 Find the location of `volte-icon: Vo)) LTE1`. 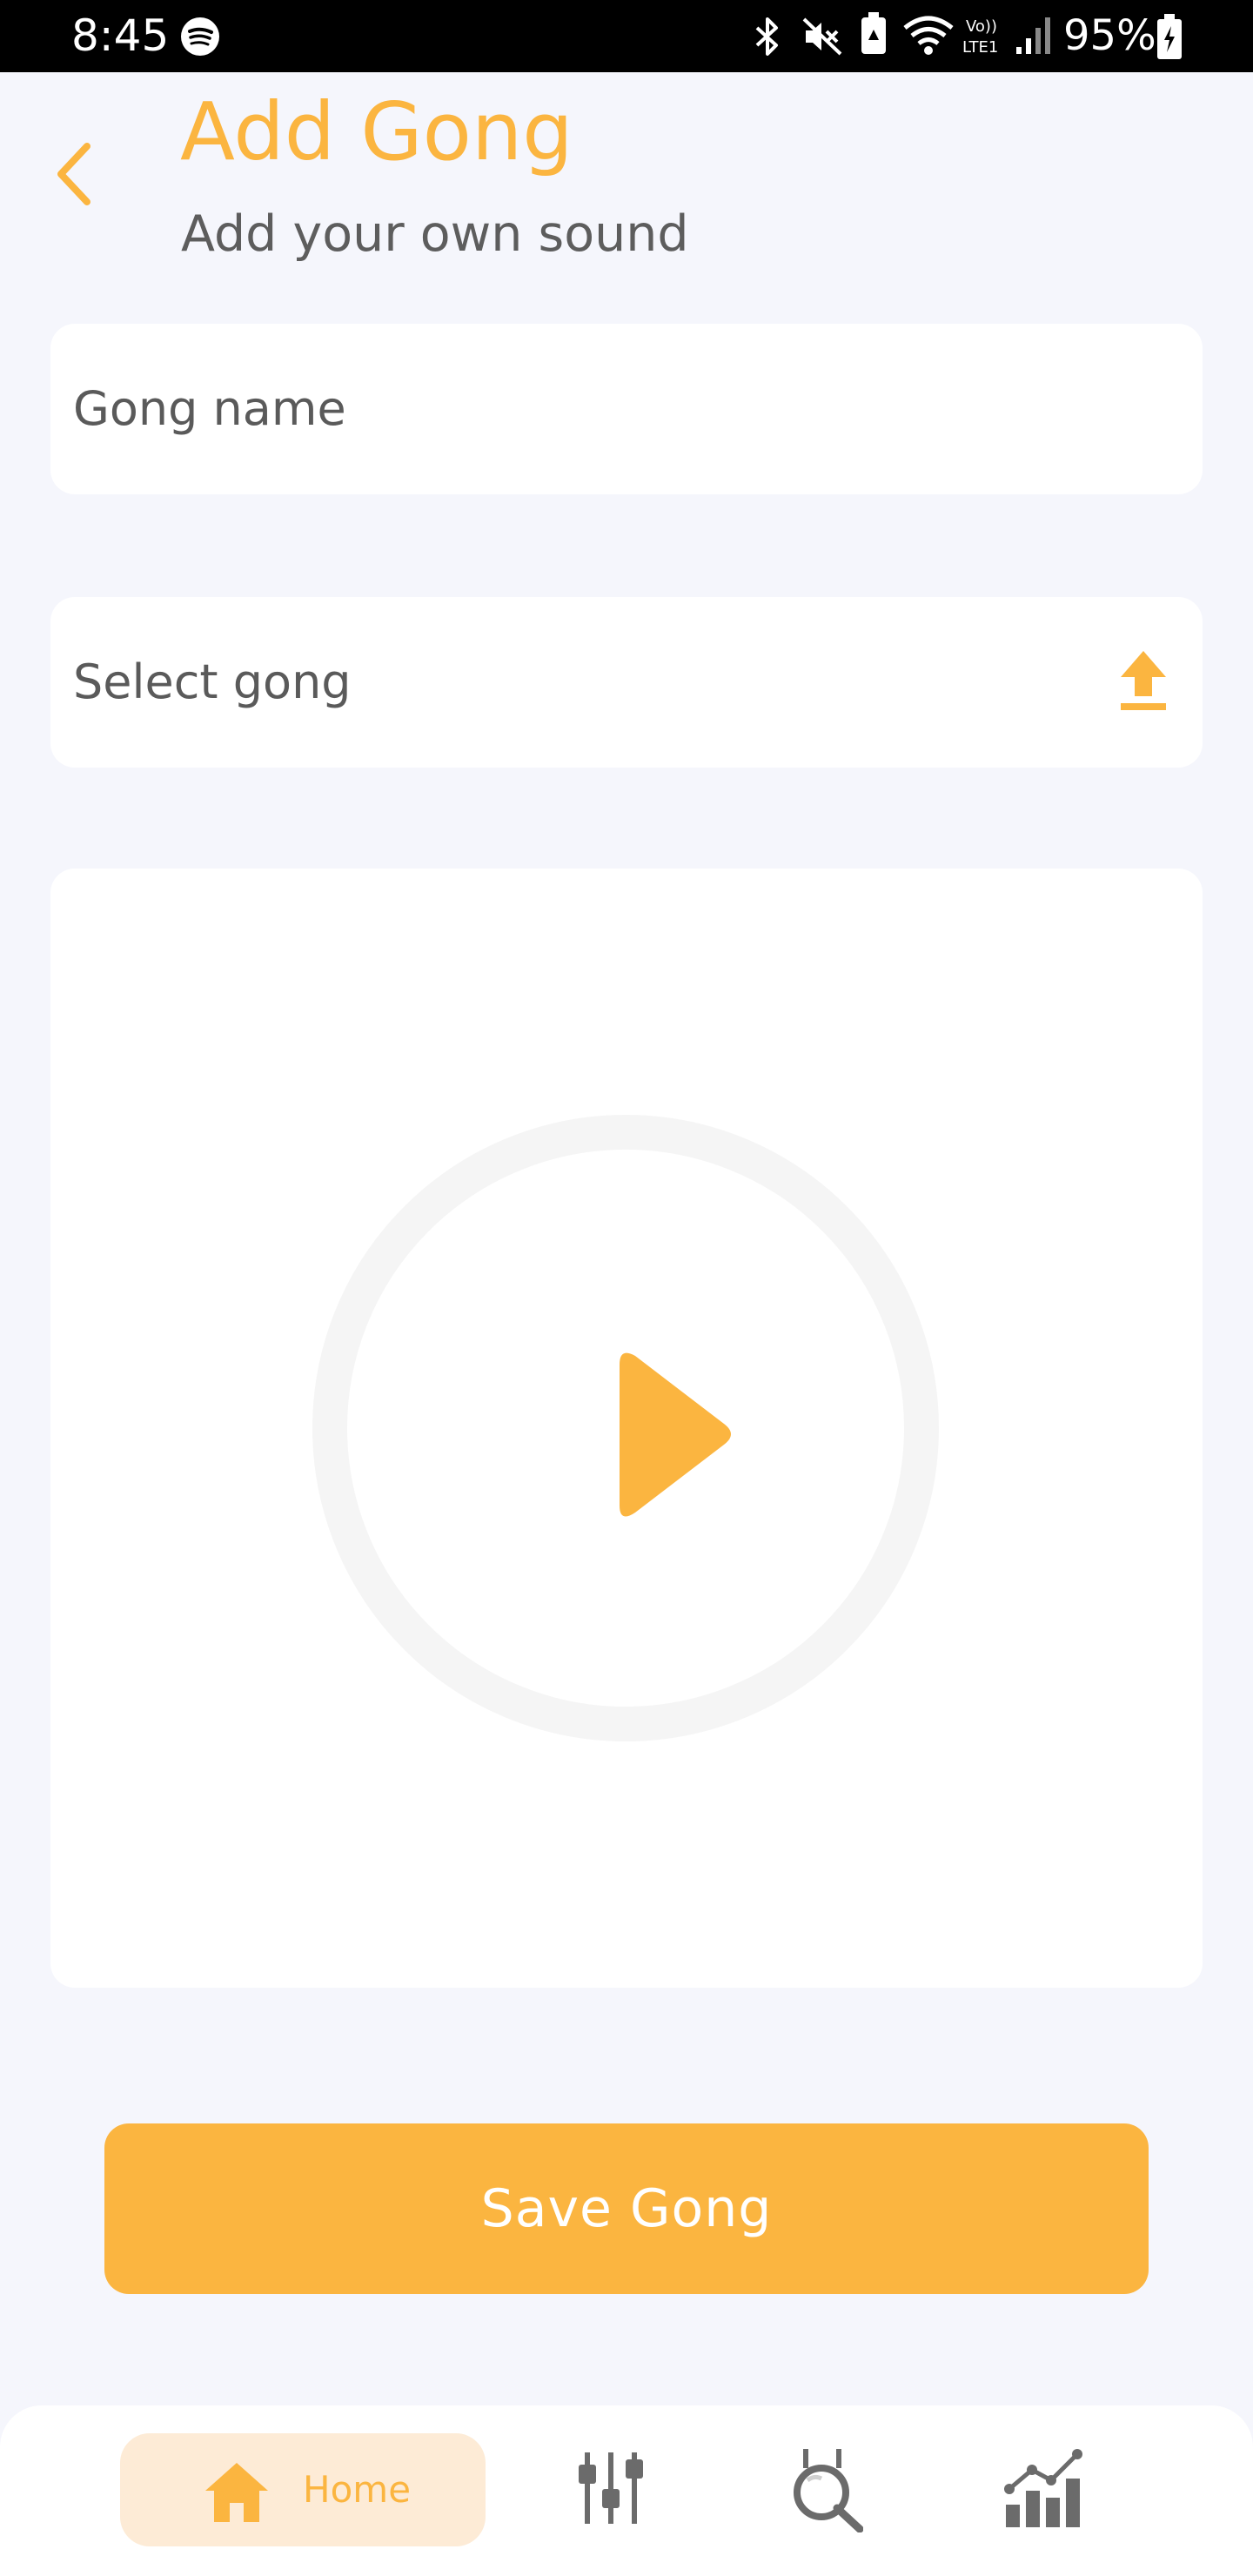

volte-icon: Vo)) LTE1 is located at coordinates (980, 37).